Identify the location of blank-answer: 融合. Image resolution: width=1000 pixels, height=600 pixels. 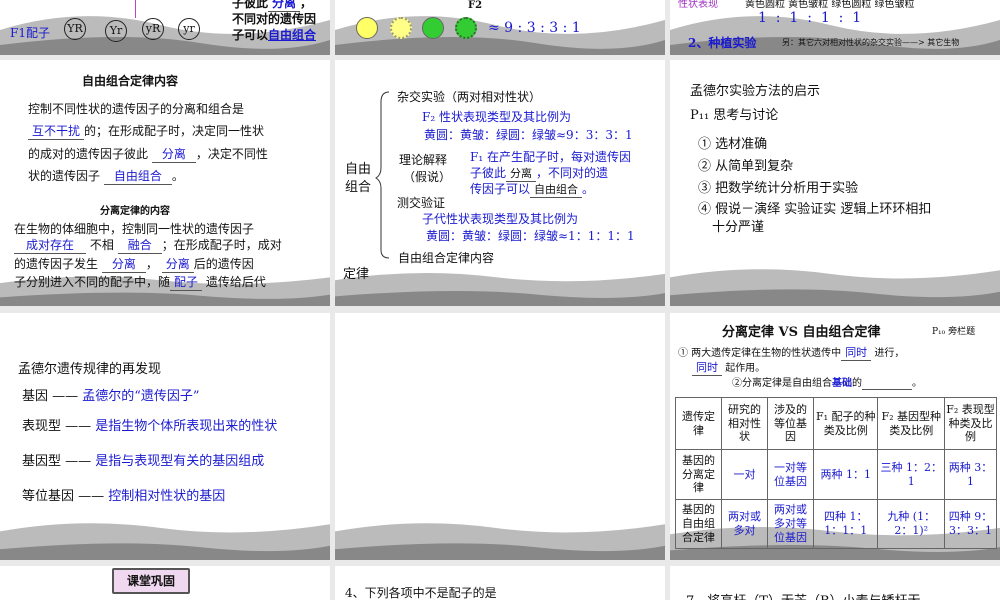
(139, 245).